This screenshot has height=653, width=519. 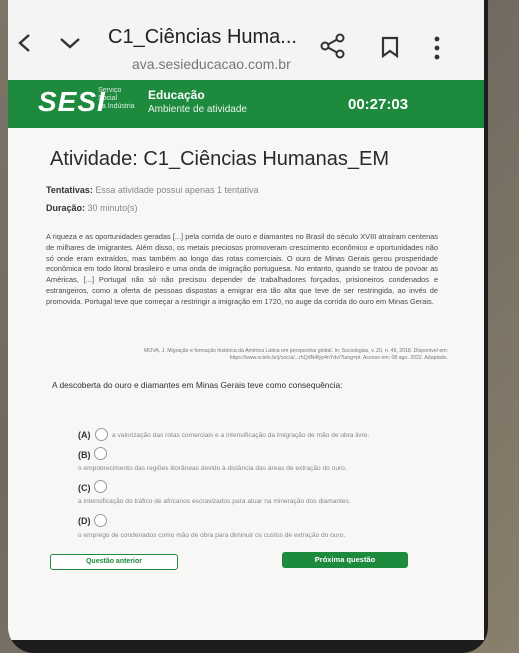 What do you see at coordinates (100, 520) in the screenshot?
I see `option-d-radio` at bounding box center [100, 520].